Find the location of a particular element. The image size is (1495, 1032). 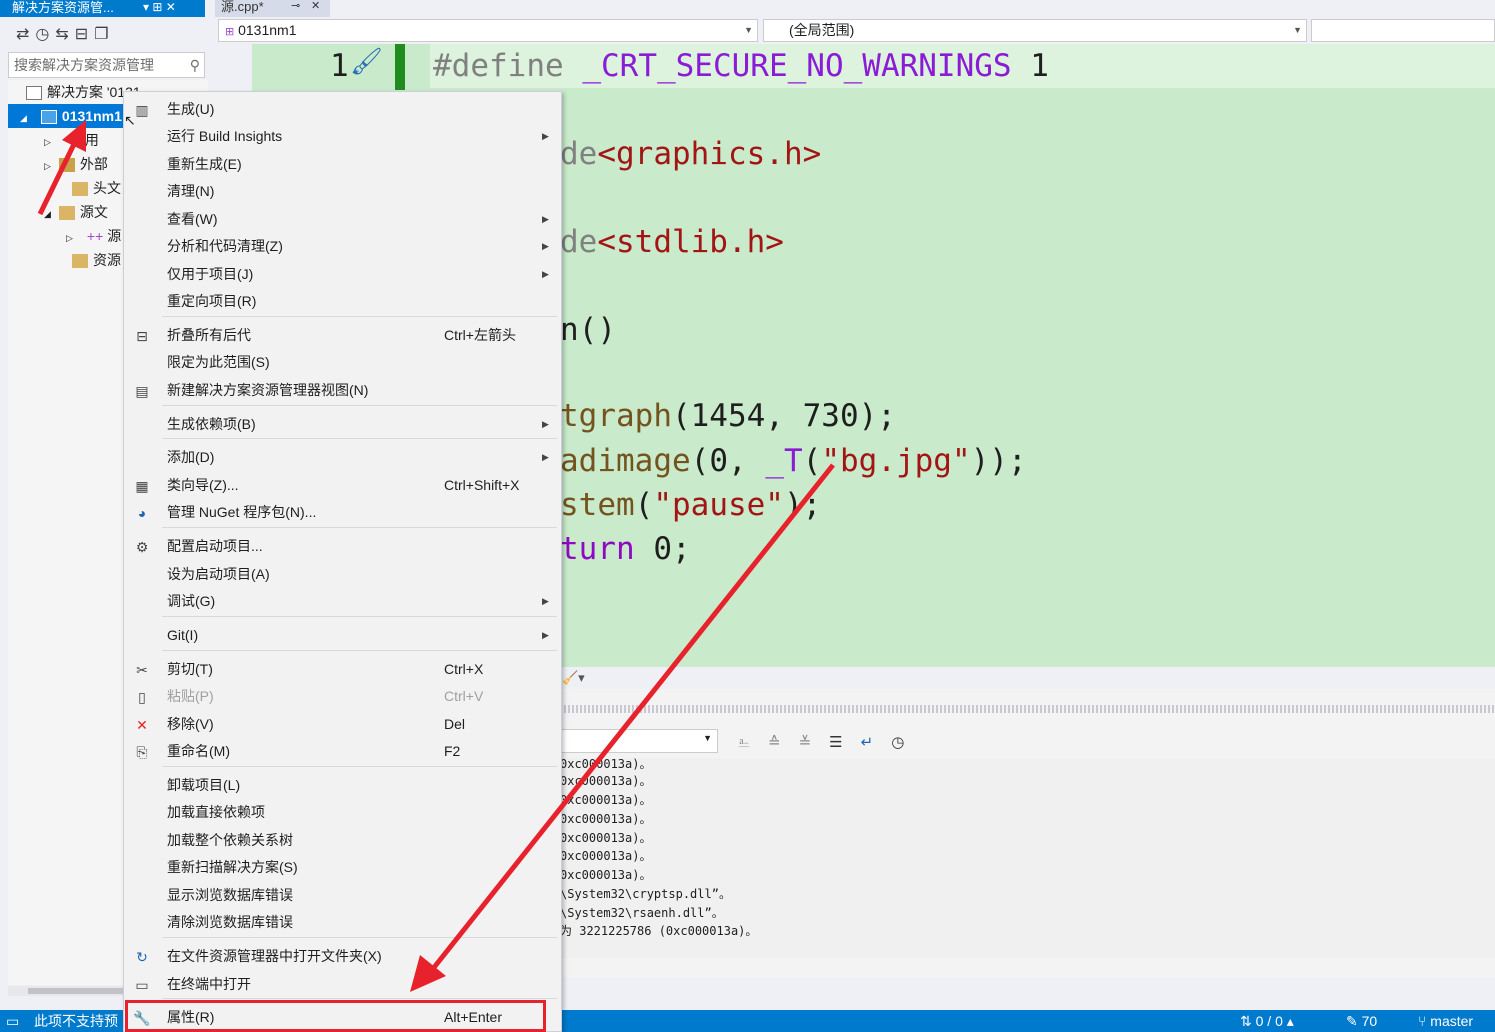

tree-item-external: ▷ 外部 is located at coordinates (76, 164).